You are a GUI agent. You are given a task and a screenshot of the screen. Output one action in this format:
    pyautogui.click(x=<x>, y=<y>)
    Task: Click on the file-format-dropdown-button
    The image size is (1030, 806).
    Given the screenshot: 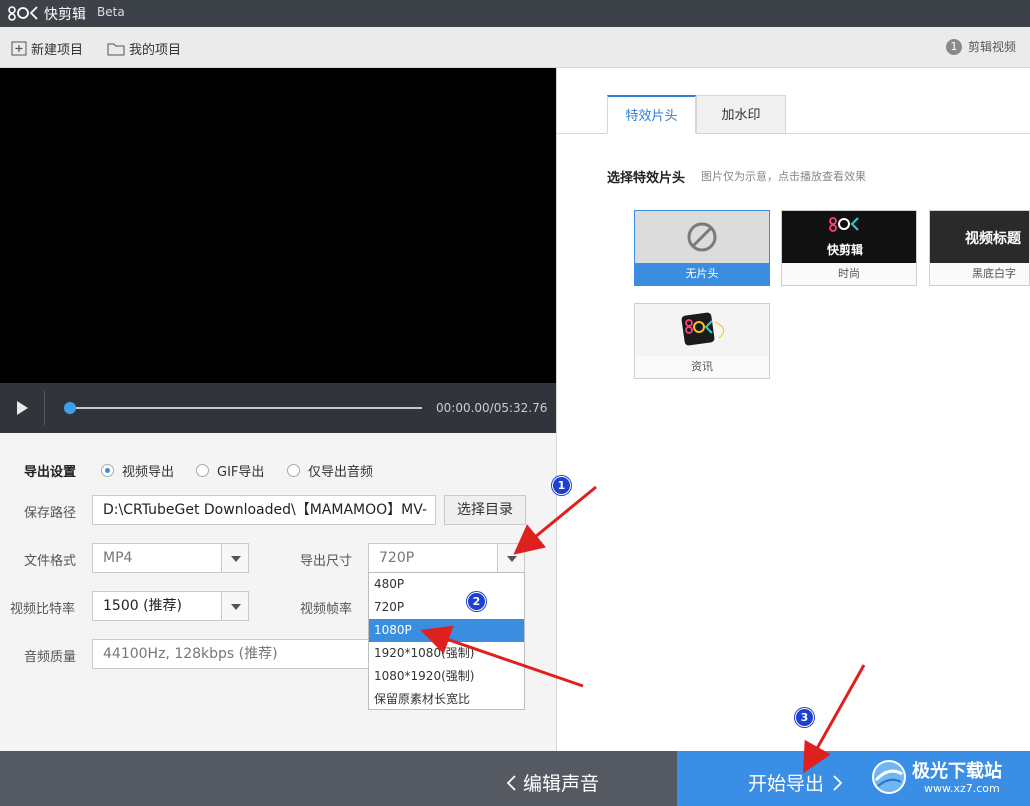 What is the action you would take?
    pyautogui.click(x=235, y=558)
    